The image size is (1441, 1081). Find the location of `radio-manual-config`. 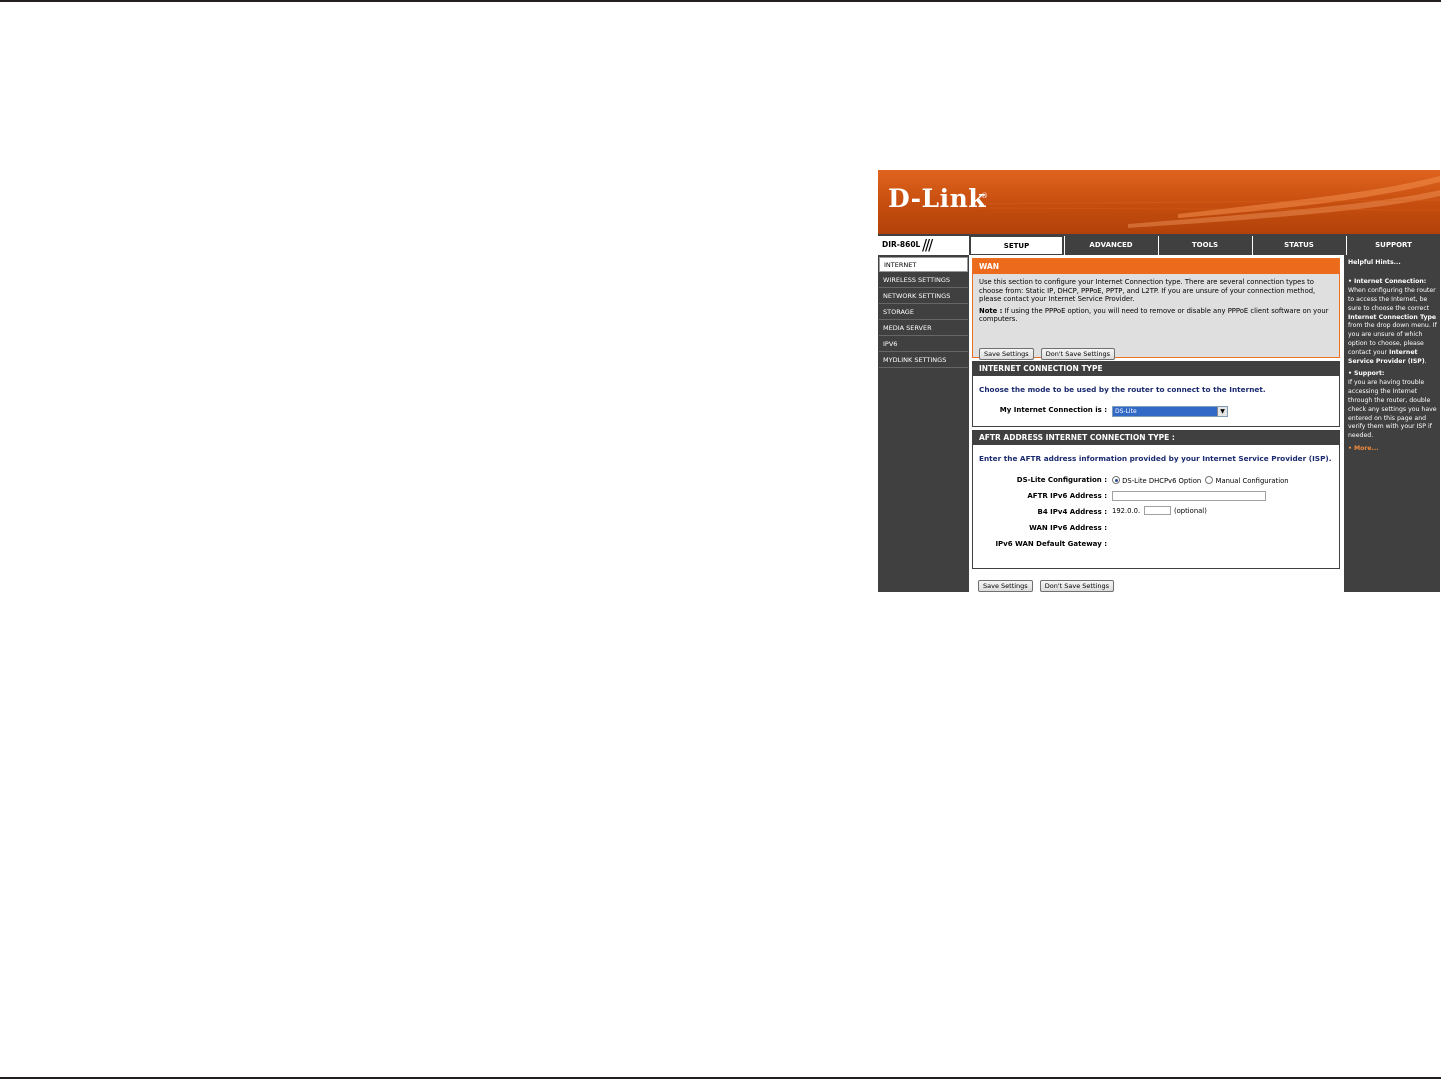

radio-manual-config is located at coordinates (1209, 480).